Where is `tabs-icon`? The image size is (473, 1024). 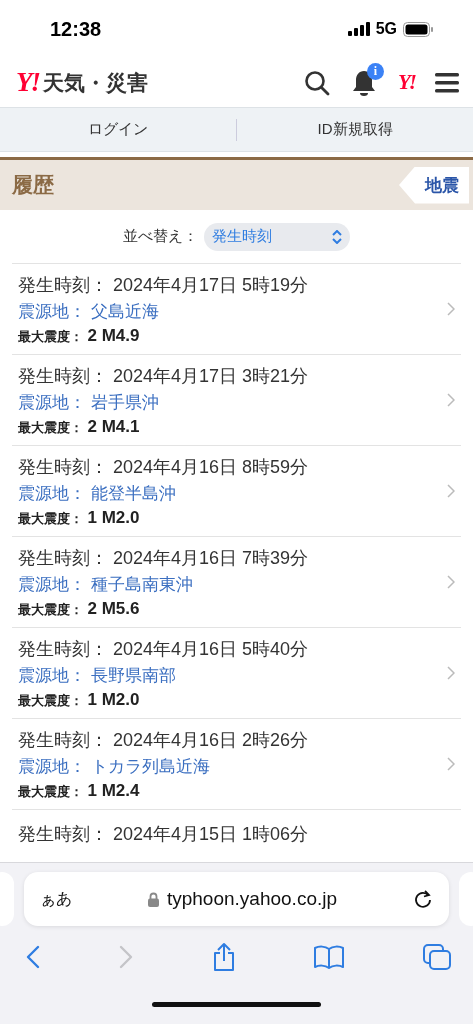 tabs-icon is located at coordinates (437, 957).